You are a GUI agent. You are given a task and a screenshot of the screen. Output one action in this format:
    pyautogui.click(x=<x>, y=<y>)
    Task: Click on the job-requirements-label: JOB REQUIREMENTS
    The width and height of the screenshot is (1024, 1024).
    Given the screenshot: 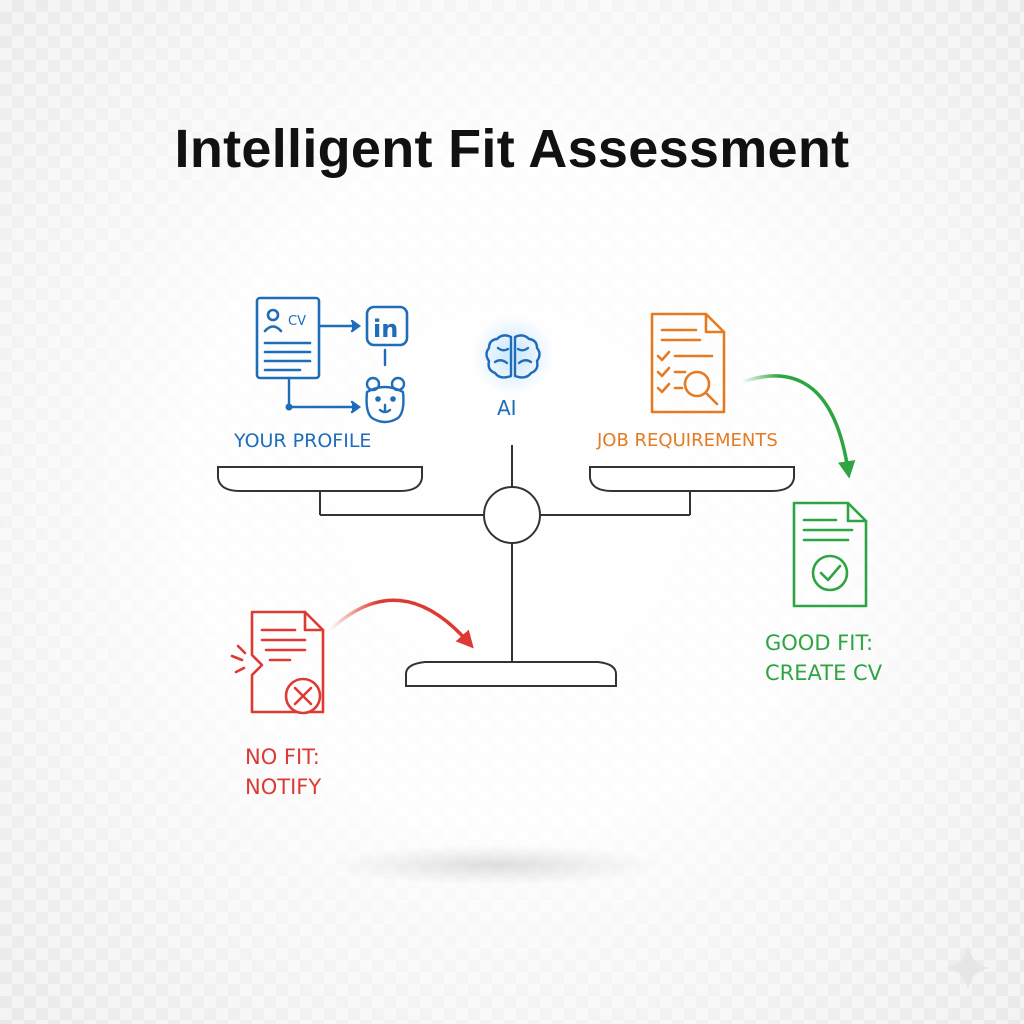 What is the action you would take?
    pyautogui.click(x=687, y=440)
    